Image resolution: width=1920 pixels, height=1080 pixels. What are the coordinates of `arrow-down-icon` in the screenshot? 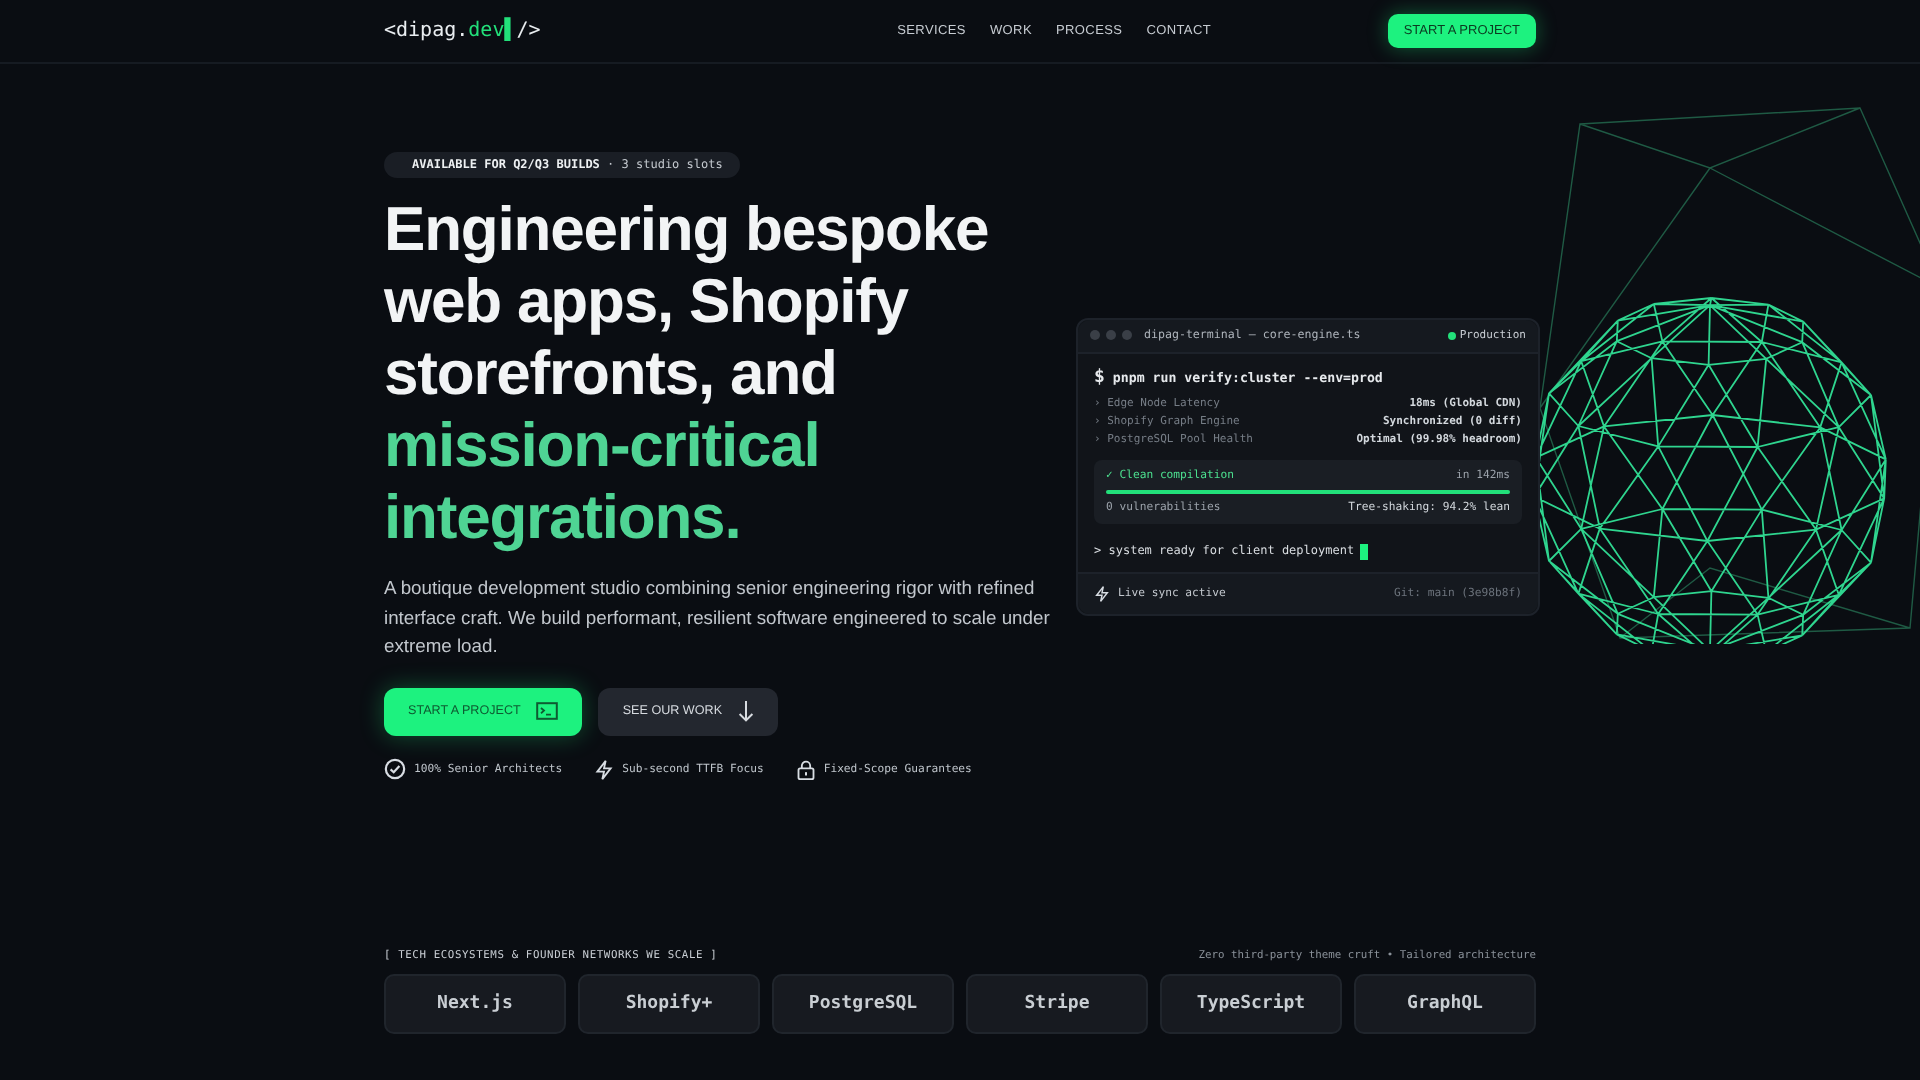 It's located at (746, 711).